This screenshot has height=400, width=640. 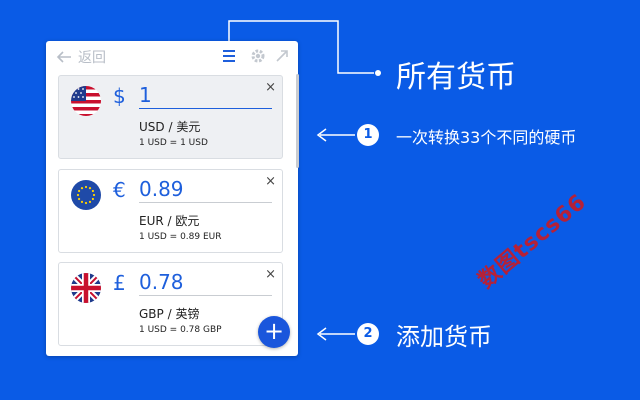 What do you see at coordinates (86, 195) in the screenshot?
I see `eu-flag-icon` at bounding box center [86, 195].